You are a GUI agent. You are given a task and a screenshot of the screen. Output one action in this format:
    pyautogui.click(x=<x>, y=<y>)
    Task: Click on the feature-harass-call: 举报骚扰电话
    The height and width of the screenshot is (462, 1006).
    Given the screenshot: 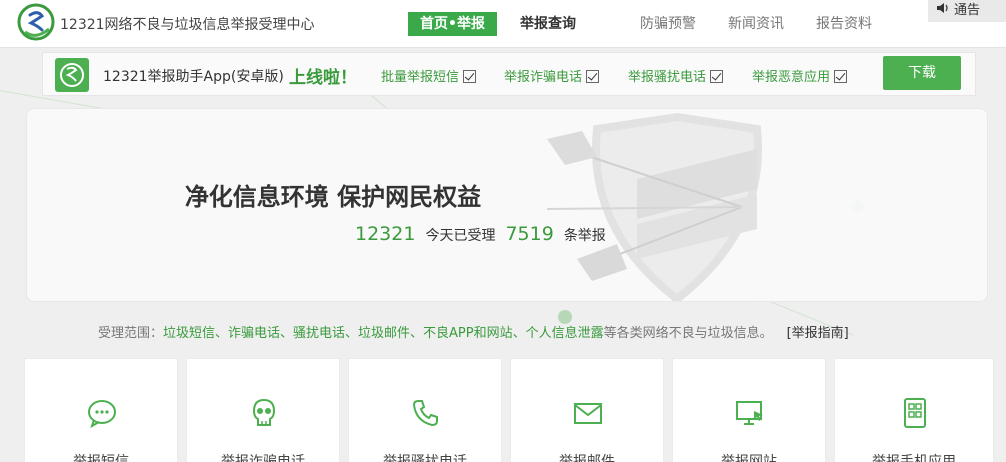 What is the action you would take?
    pyautogui.click(x=676, y=75)
    